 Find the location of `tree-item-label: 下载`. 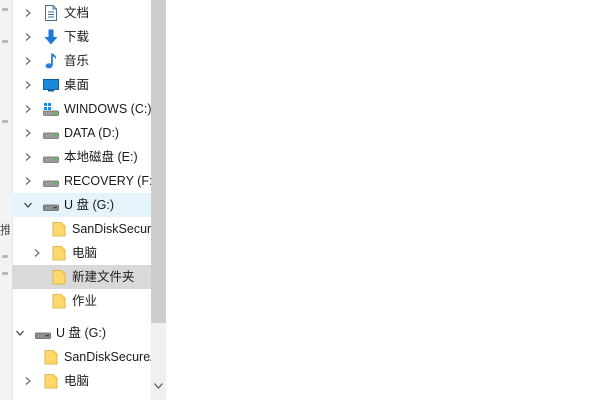

tree-item-label: 下载 is located at coordinates (77, 37).